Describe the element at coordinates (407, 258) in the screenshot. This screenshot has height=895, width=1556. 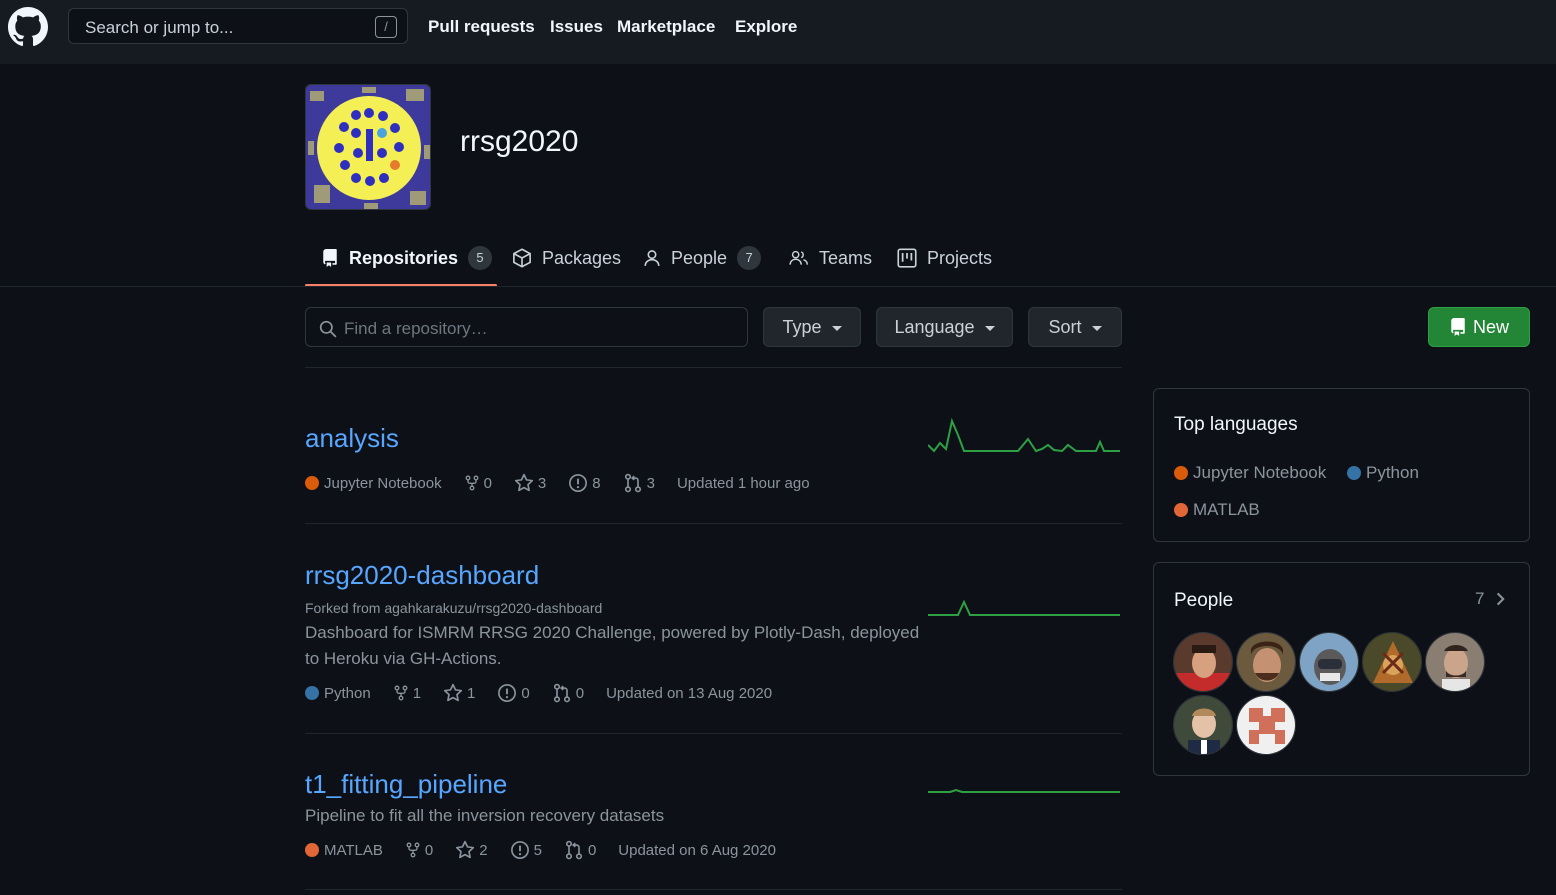
I see `tab-repositories: Repositories 5` at that location.